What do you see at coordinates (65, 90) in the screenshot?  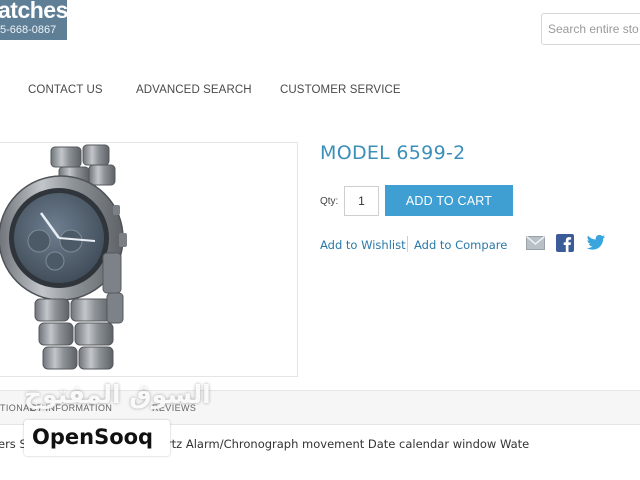 I see `nav-contact-us: CONTACT US` at bounding box center [65, 90].